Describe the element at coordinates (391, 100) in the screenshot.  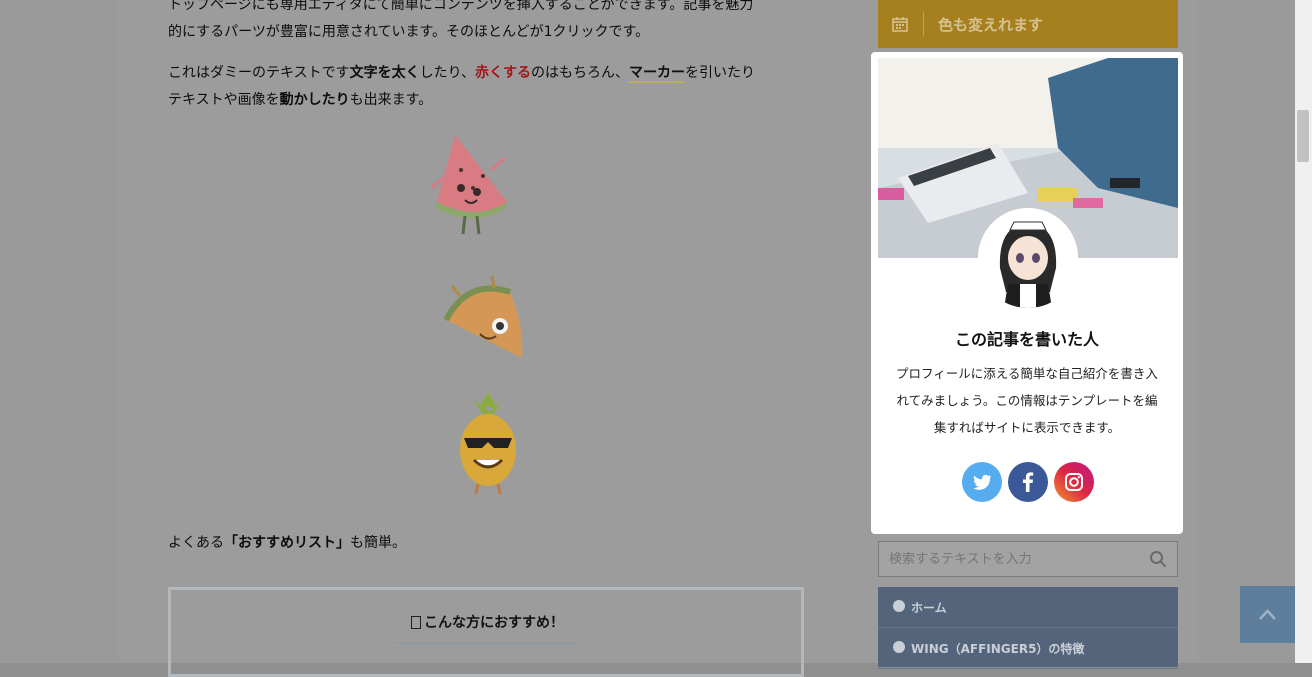
I see `dummy-text-6: も出来ます。` at that location.